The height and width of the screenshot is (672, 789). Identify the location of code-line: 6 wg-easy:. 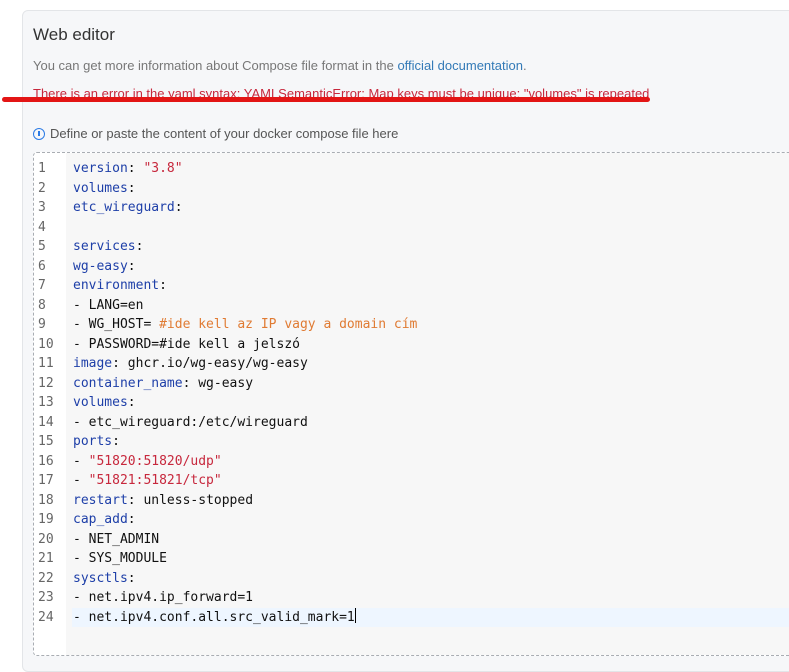
(411, 267).